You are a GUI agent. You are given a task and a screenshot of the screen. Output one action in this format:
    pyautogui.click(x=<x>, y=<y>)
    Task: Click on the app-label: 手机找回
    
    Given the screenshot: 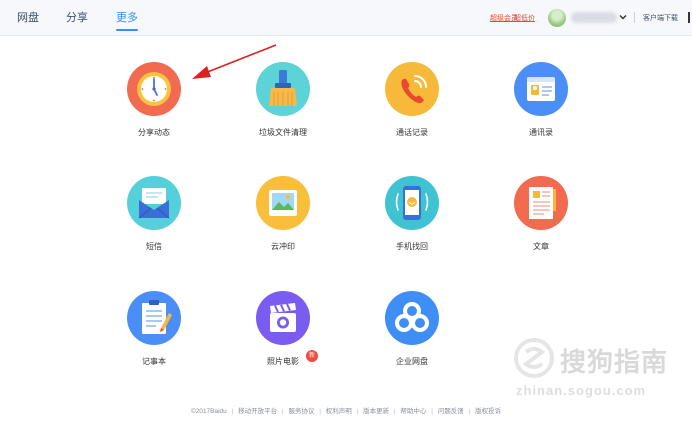 What is the action you would take?
    pyautogui.click(x=412, y=246)
    